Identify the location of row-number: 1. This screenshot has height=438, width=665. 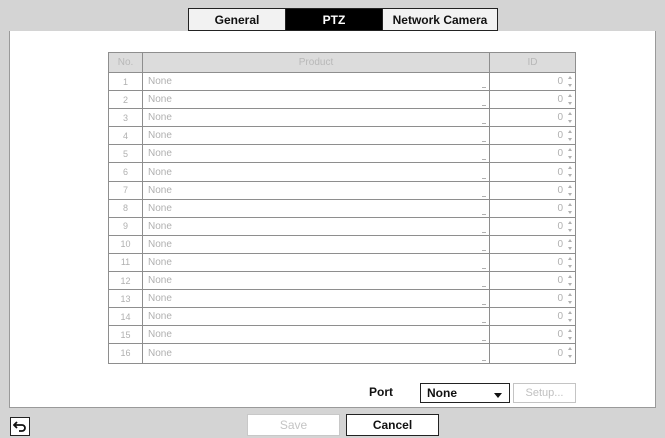
(126, 82).